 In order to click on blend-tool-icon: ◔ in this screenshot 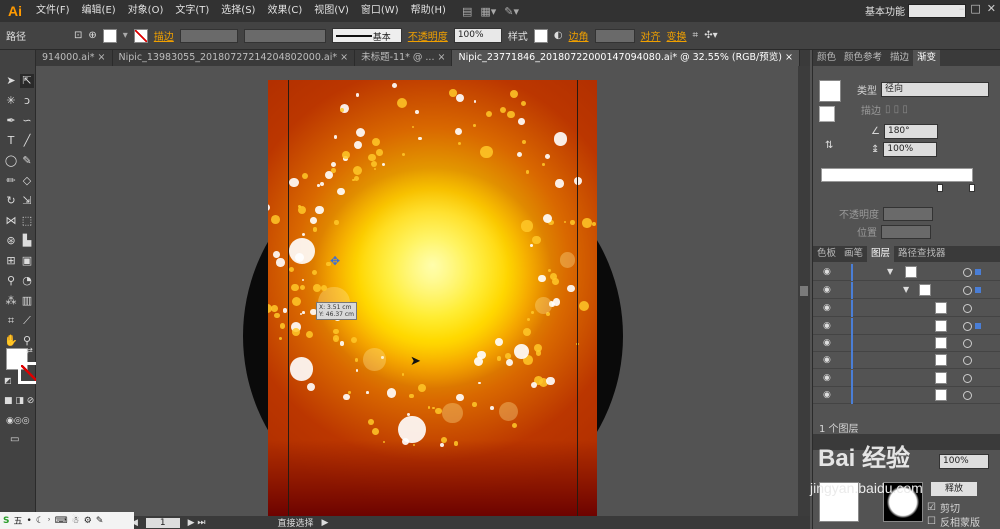, I will do `click(27, 281)`.